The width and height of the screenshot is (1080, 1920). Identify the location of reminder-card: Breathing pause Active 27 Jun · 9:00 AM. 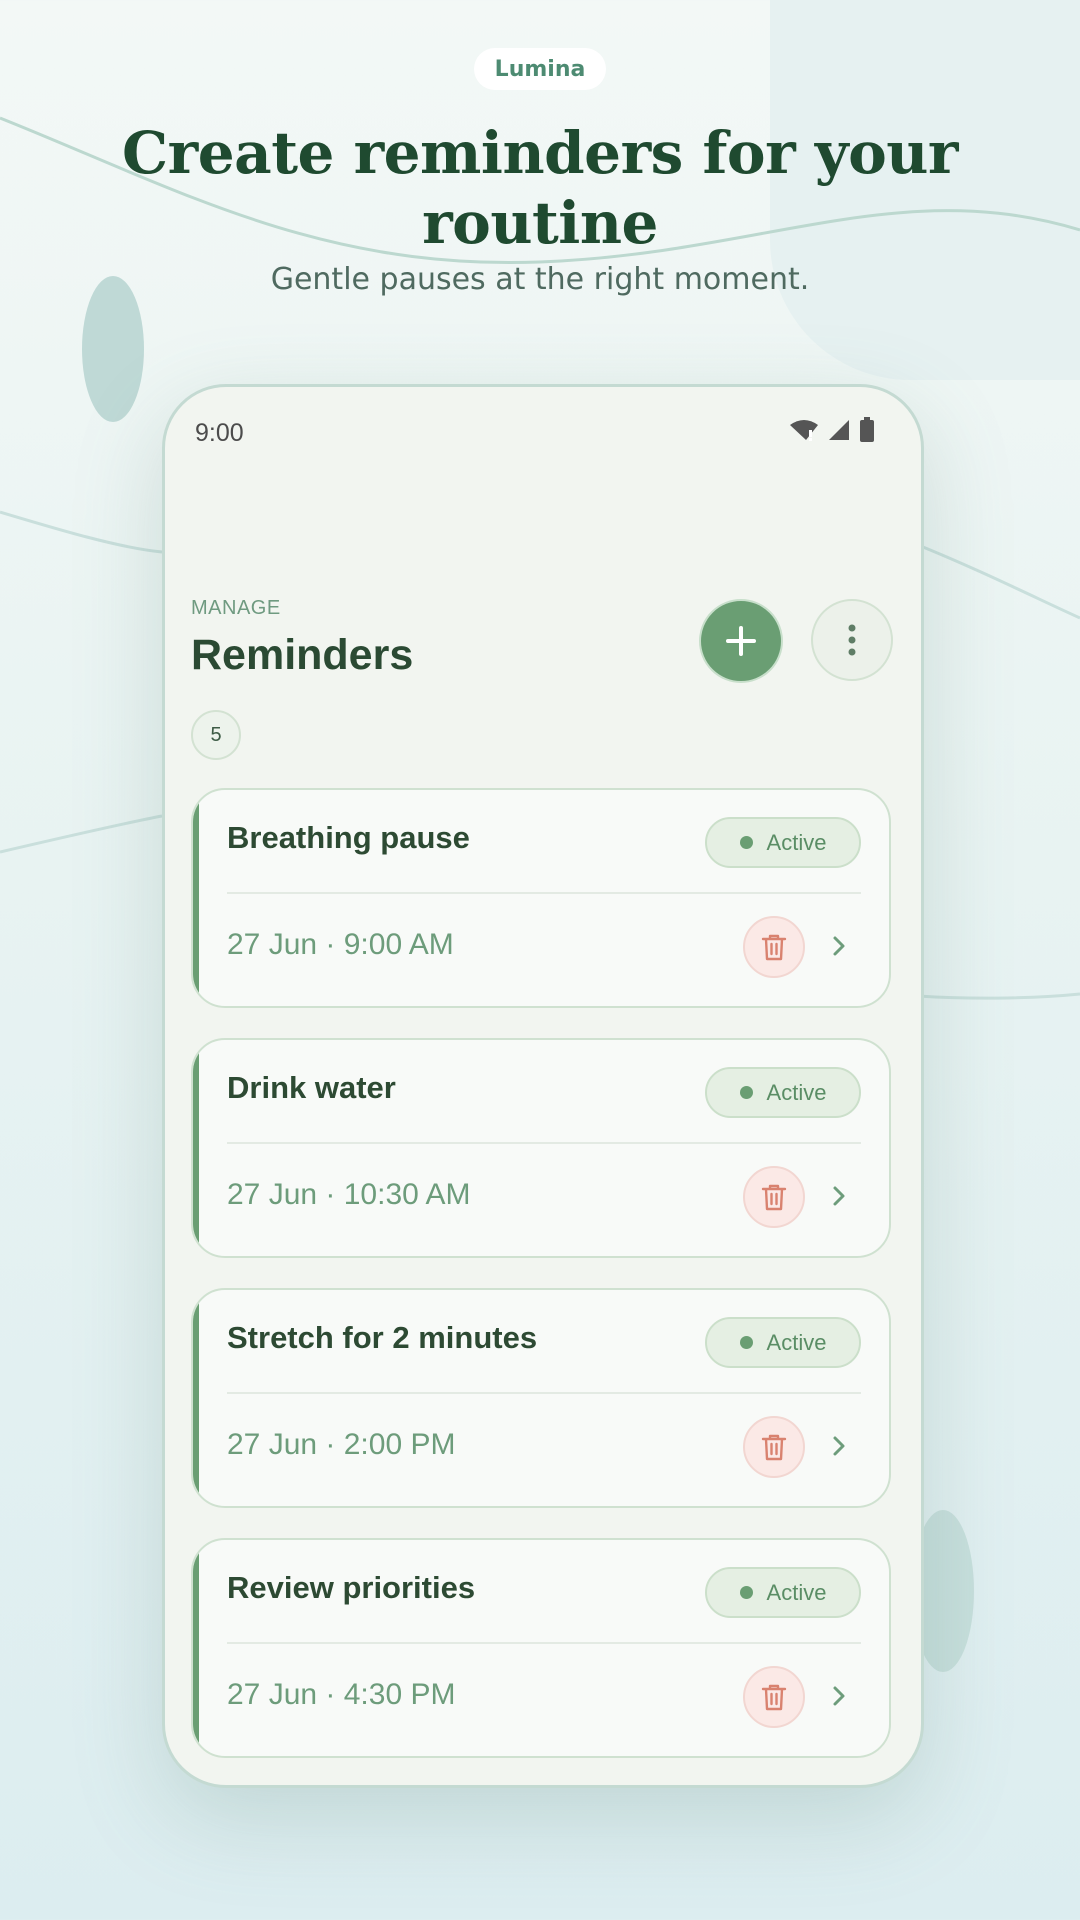
(541, 898).